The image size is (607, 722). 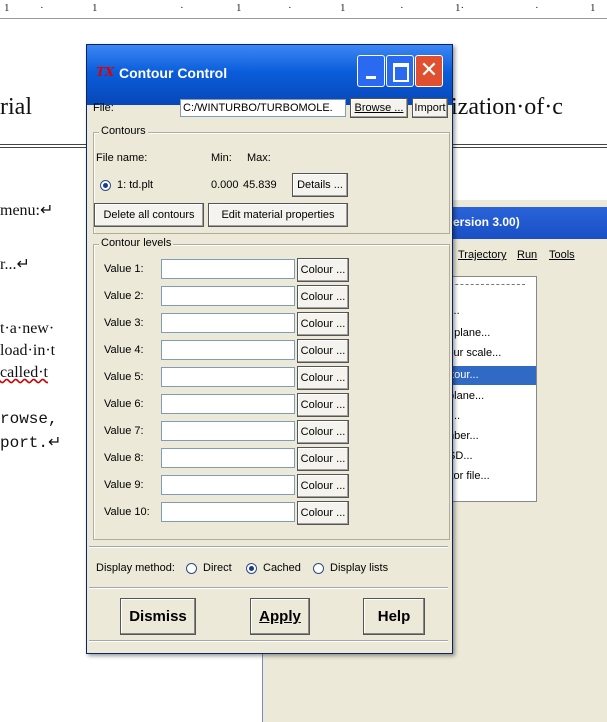 I want to click on close-button: ✕, so click(x=429, y=71).